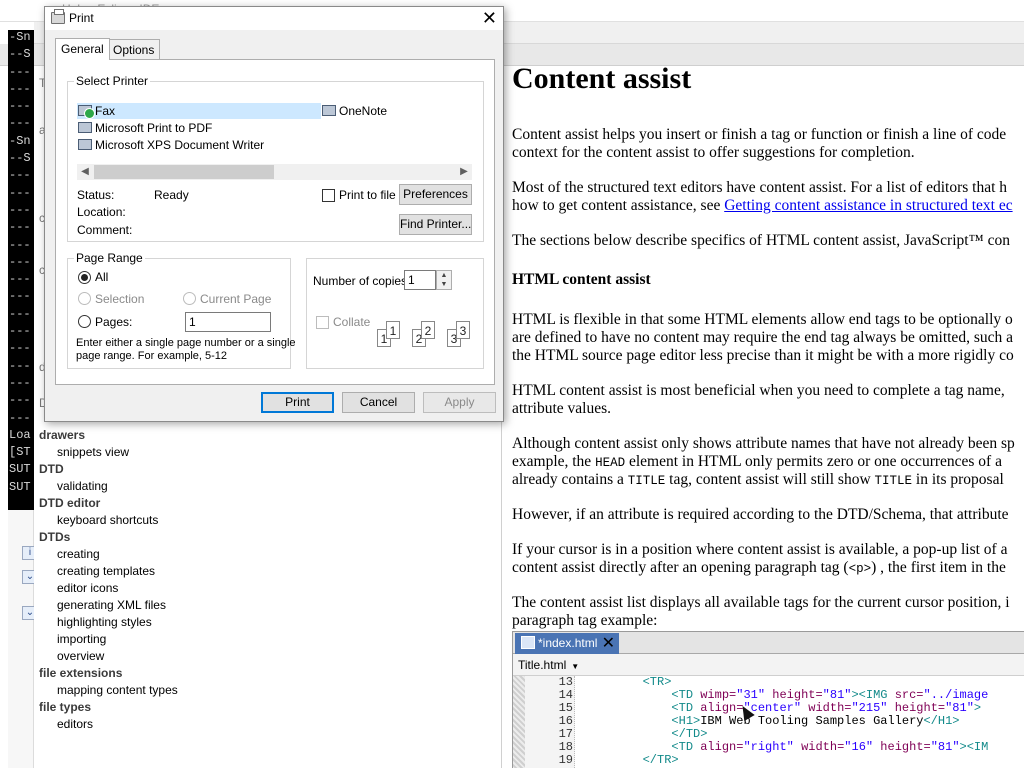 This screenshot has height=768, width=1024. I want to click on code-token: IBM Web Tooling Samples Gallery, so click(812, 721).